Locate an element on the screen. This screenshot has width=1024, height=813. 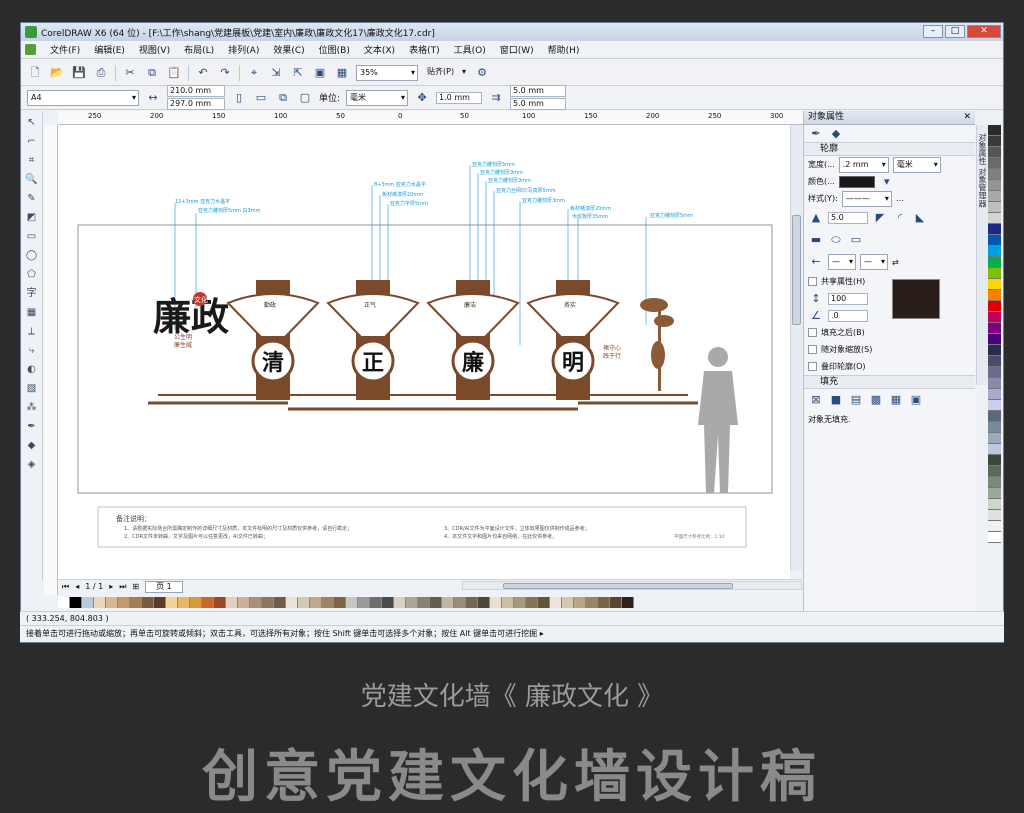
menu-tools: 工具(O) is located at coordinates (470, 49).